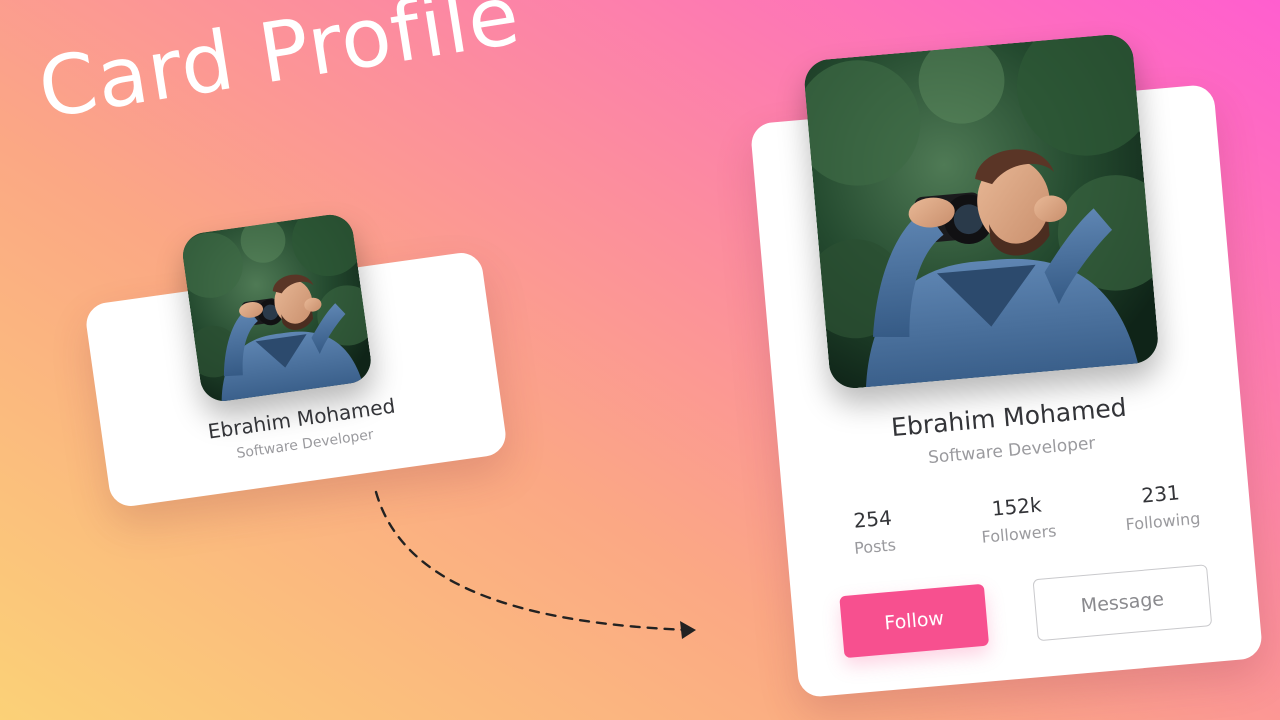 This screenshot has width=1280, height=720. I want to click on stat-following: 231 Following, so click(1162, 507).